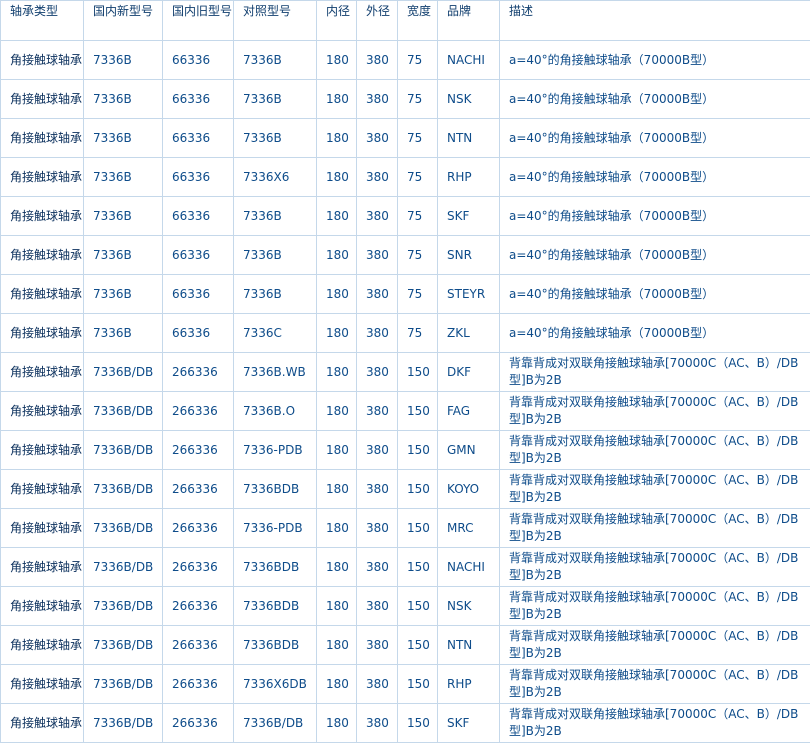 The width and height of the screenshot is (810, 743). What do you see at coordinates (377, 21) in the screenshot?
I see `header-outer-diameter: 外径` at bounding box center [377, 21].